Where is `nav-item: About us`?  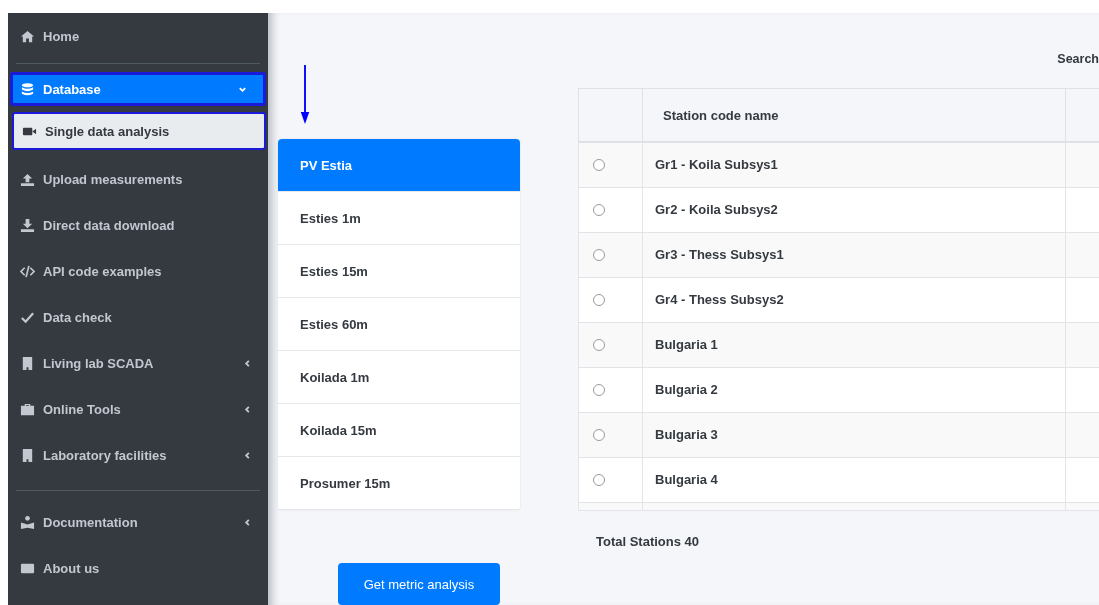
nav-item: About us is located at coordinates (138, 568).